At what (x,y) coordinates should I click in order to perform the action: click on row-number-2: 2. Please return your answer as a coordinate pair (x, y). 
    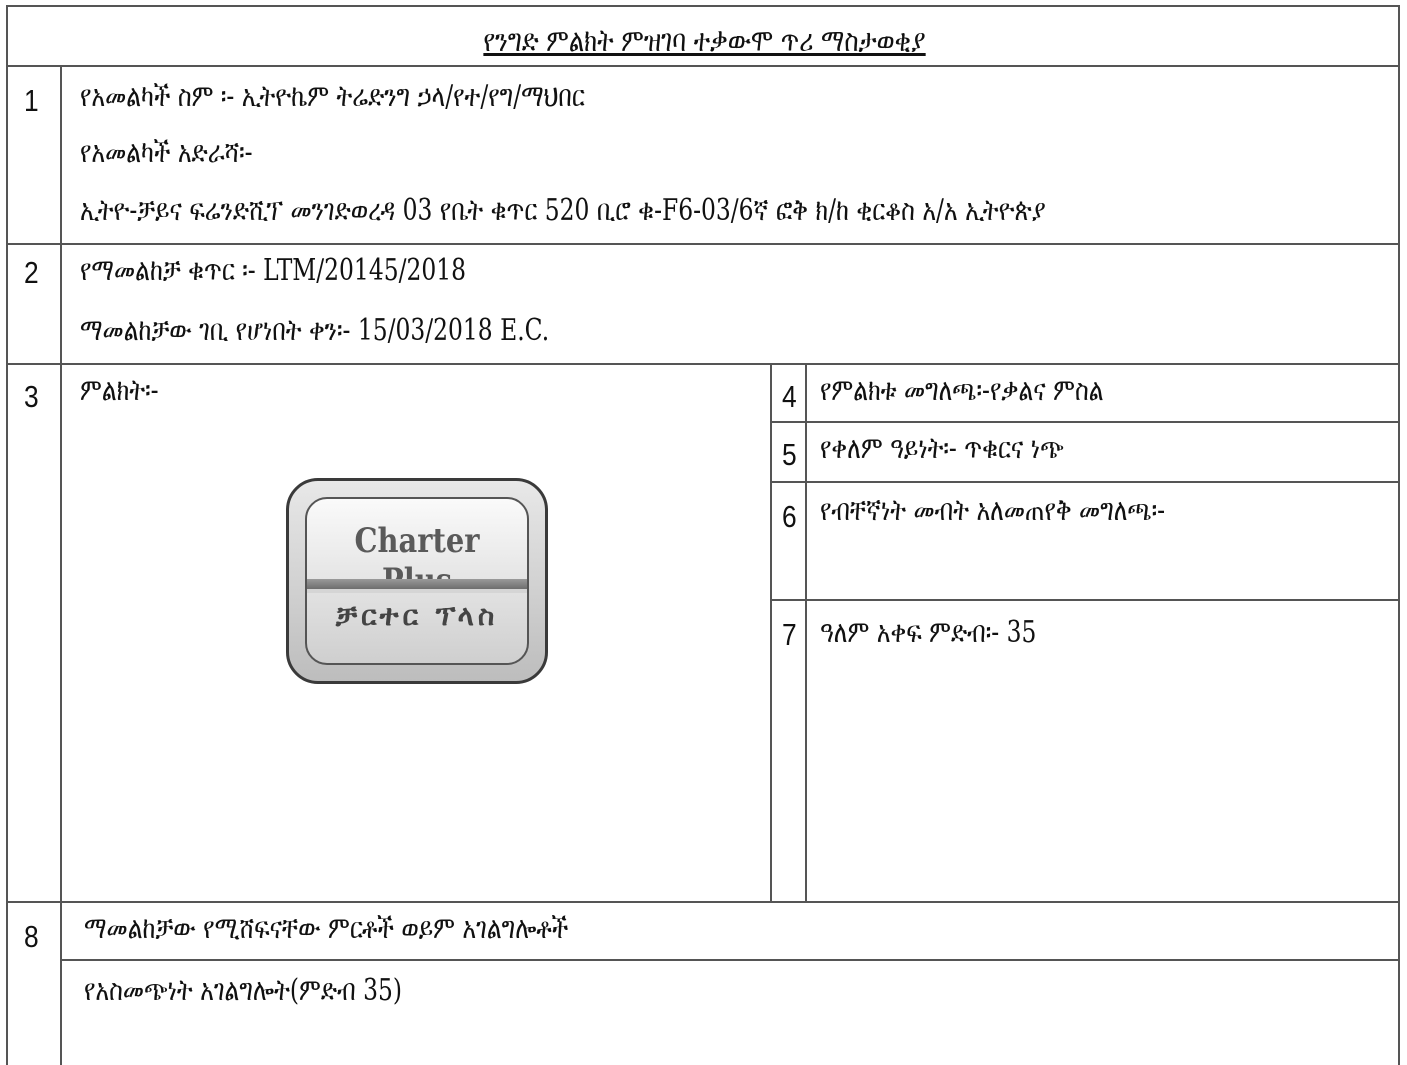
    Looking at the image, I should click on (31, 272).